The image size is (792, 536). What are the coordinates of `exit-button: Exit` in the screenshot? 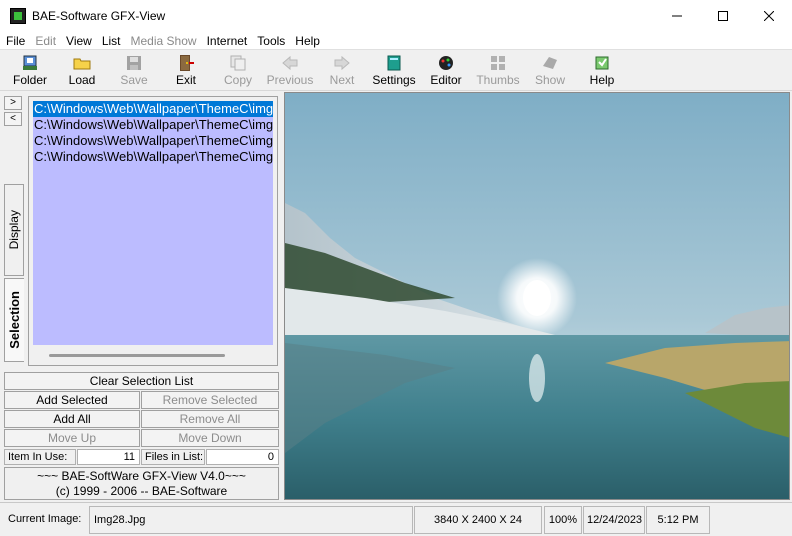 It's located at (186, 71).